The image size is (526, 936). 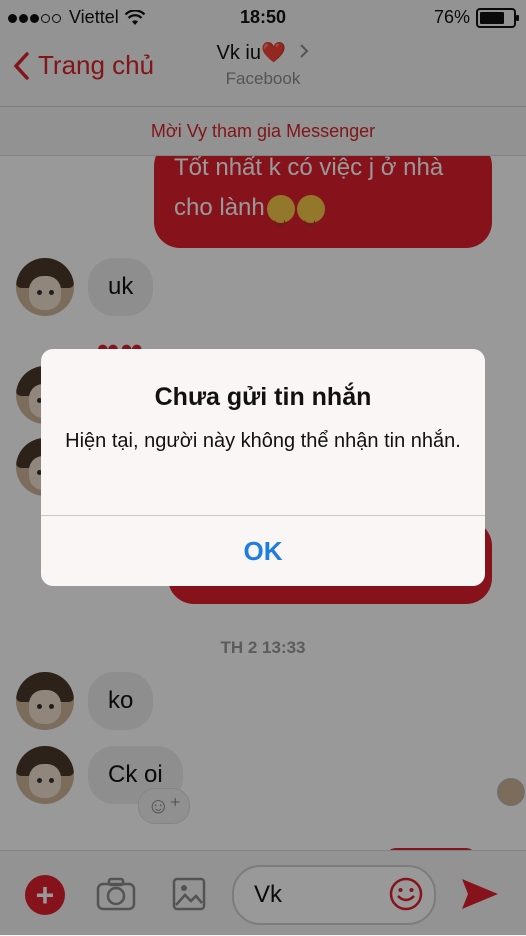 I want to click on ok-button: OK, so click(x=263, y=551).